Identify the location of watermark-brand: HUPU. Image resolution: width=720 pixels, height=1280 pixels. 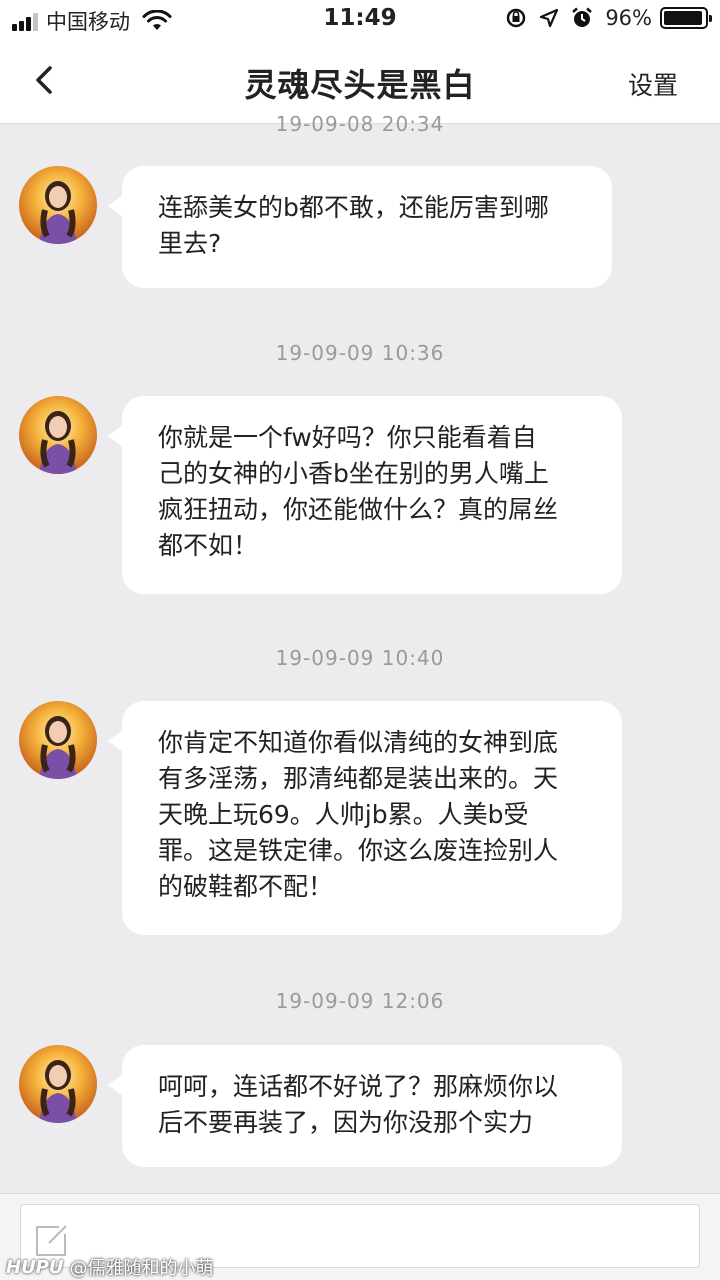
(35, 1267).